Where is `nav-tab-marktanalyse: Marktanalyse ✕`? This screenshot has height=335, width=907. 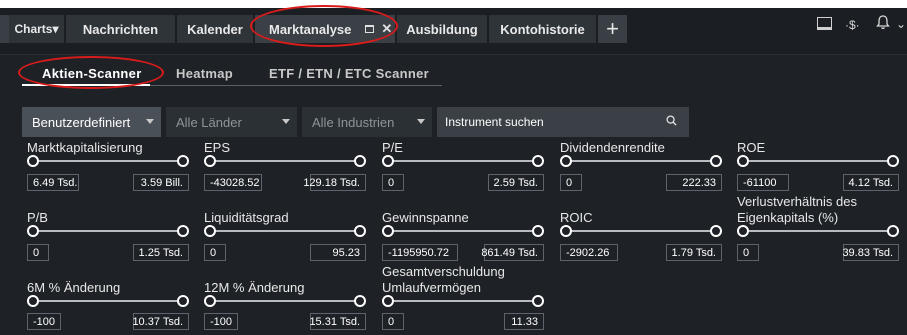 nav-tab-marktanalyse: Marktanalyse ✕ is located at coordinates (325, 29).